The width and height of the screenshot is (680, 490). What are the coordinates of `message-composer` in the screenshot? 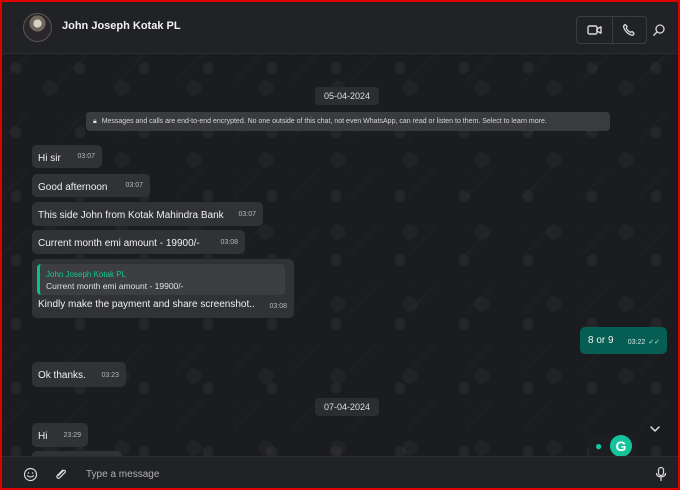 It's located at (340, 472).